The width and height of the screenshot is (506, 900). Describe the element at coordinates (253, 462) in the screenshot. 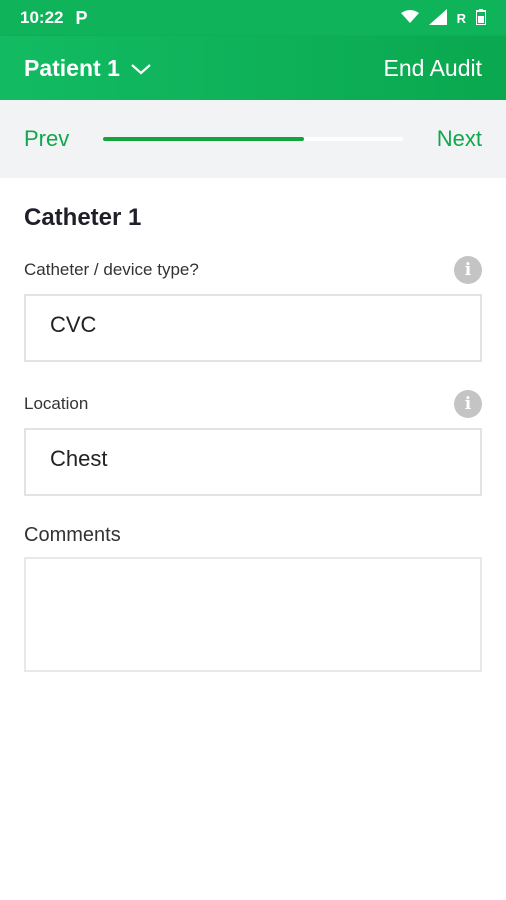

I see `location-field: Chest` at that location.